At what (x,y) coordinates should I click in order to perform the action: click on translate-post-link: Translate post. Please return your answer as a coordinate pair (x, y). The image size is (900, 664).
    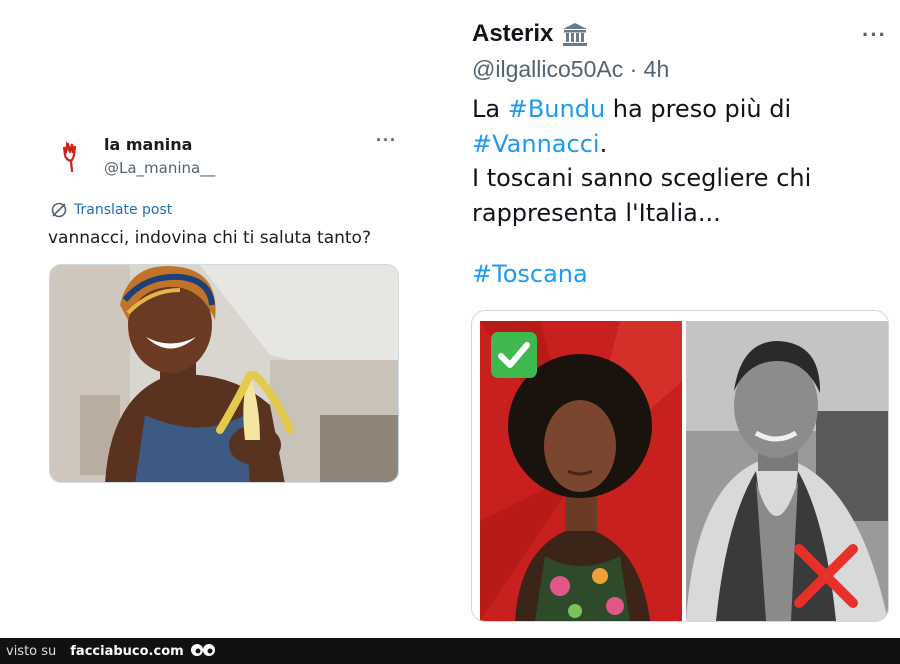
    Looking at the image, I should click on (111, 210).